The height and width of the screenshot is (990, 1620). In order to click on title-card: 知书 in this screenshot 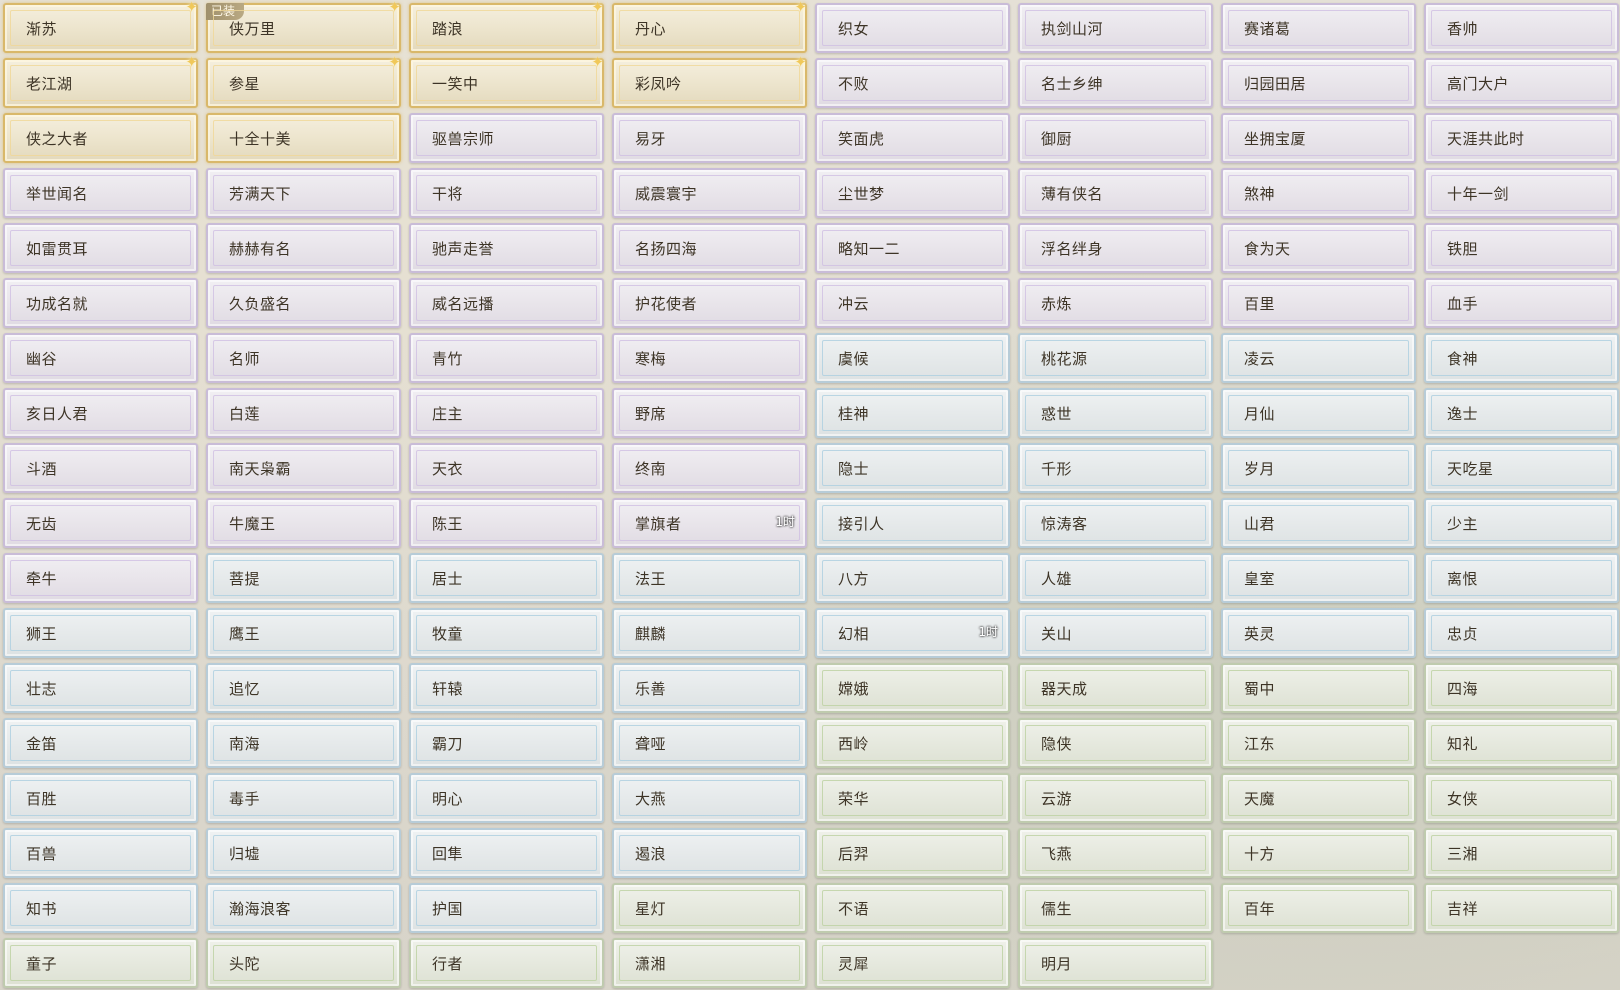, I will do `click(100, 908)`.